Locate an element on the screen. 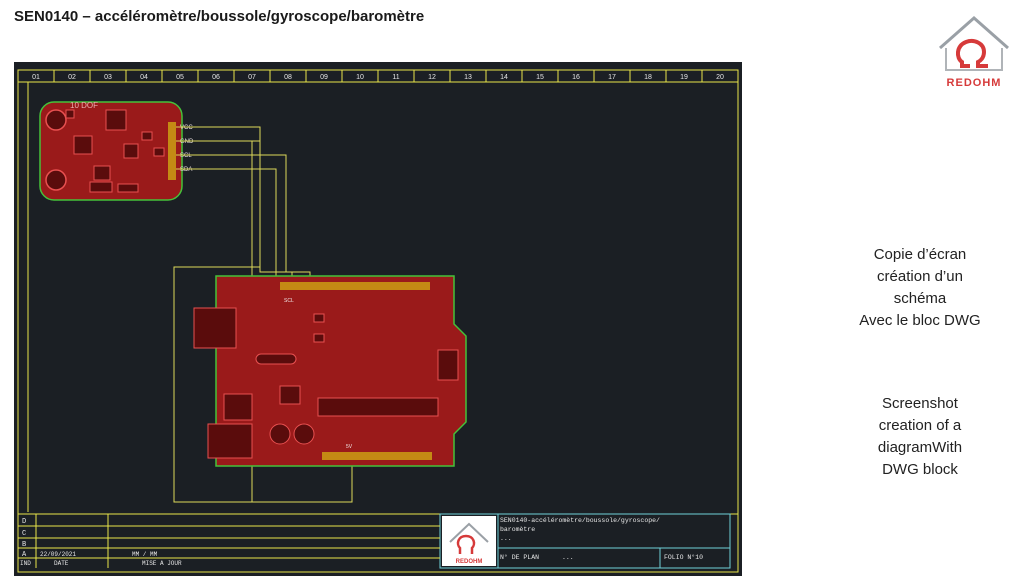 This screenshot has height=576, width=1024. sensor-pin-scl: SCL is located at coordinates (186, 156).